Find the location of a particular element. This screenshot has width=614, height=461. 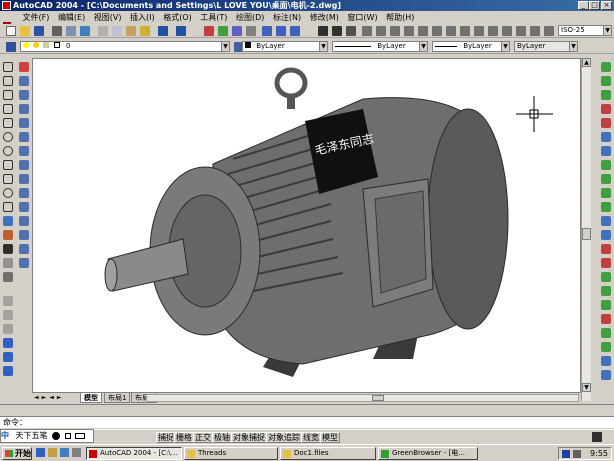

cylinder-solid-icon is located at coordinates (8, 329).